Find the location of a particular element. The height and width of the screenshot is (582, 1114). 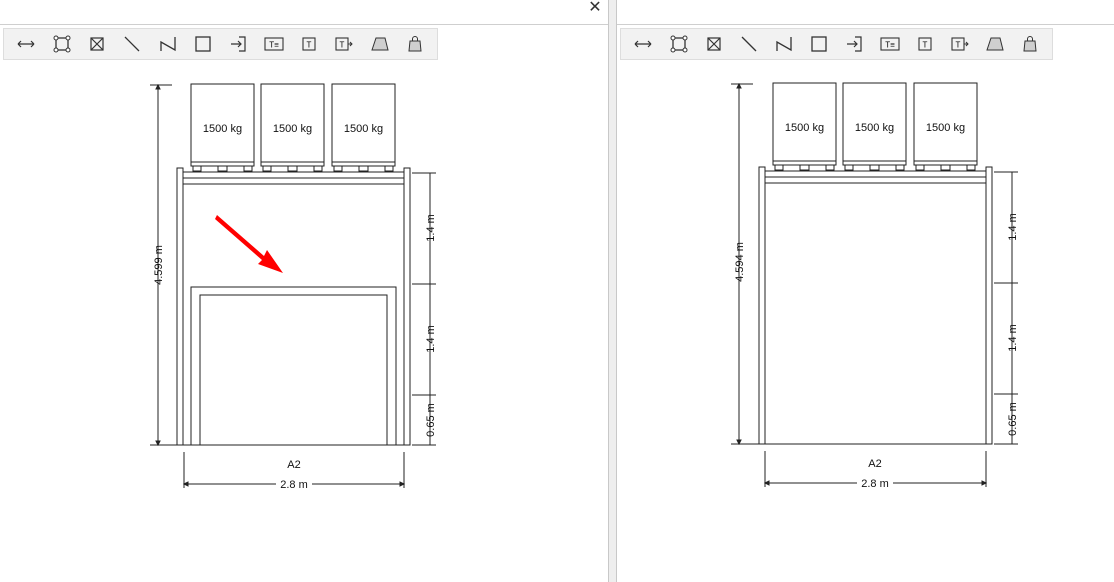

annotation-arrow is located at coordinates (249, 244).